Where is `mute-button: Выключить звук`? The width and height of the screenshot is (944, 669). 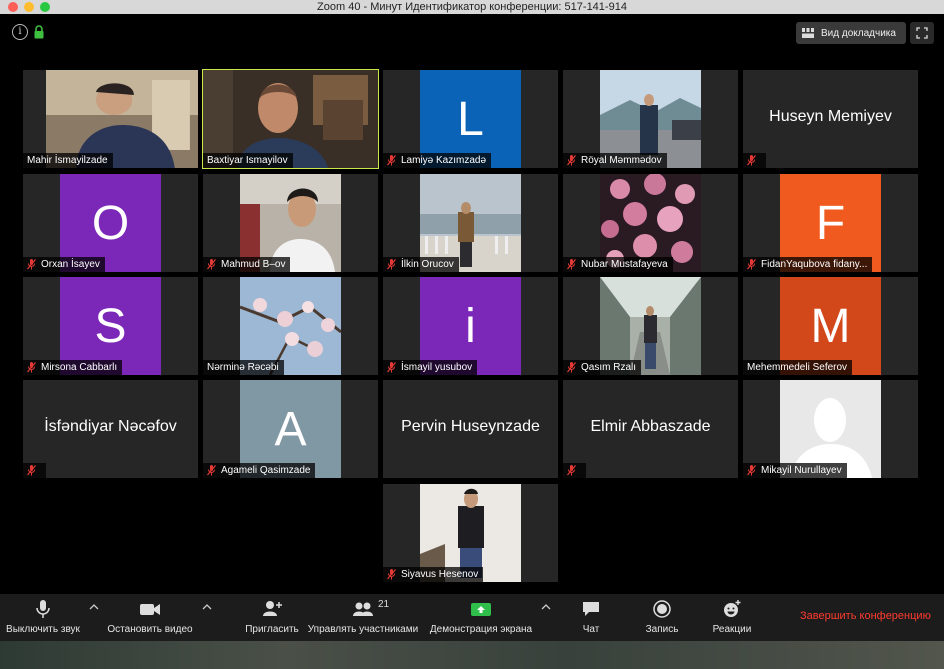 mute-button: Выключить звук is located at coordinates (43, 617).